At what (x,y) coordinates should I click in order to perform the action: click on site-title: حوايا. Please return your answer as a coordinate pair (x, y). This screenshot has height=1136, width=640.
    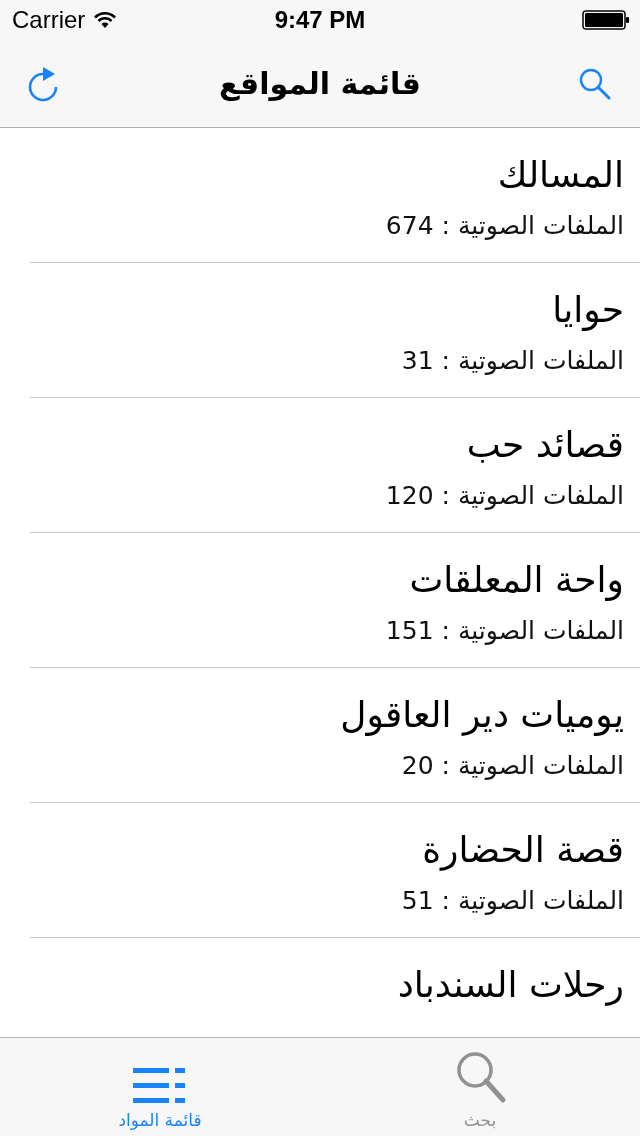
    Looking at the image, I should click on (588, 310).